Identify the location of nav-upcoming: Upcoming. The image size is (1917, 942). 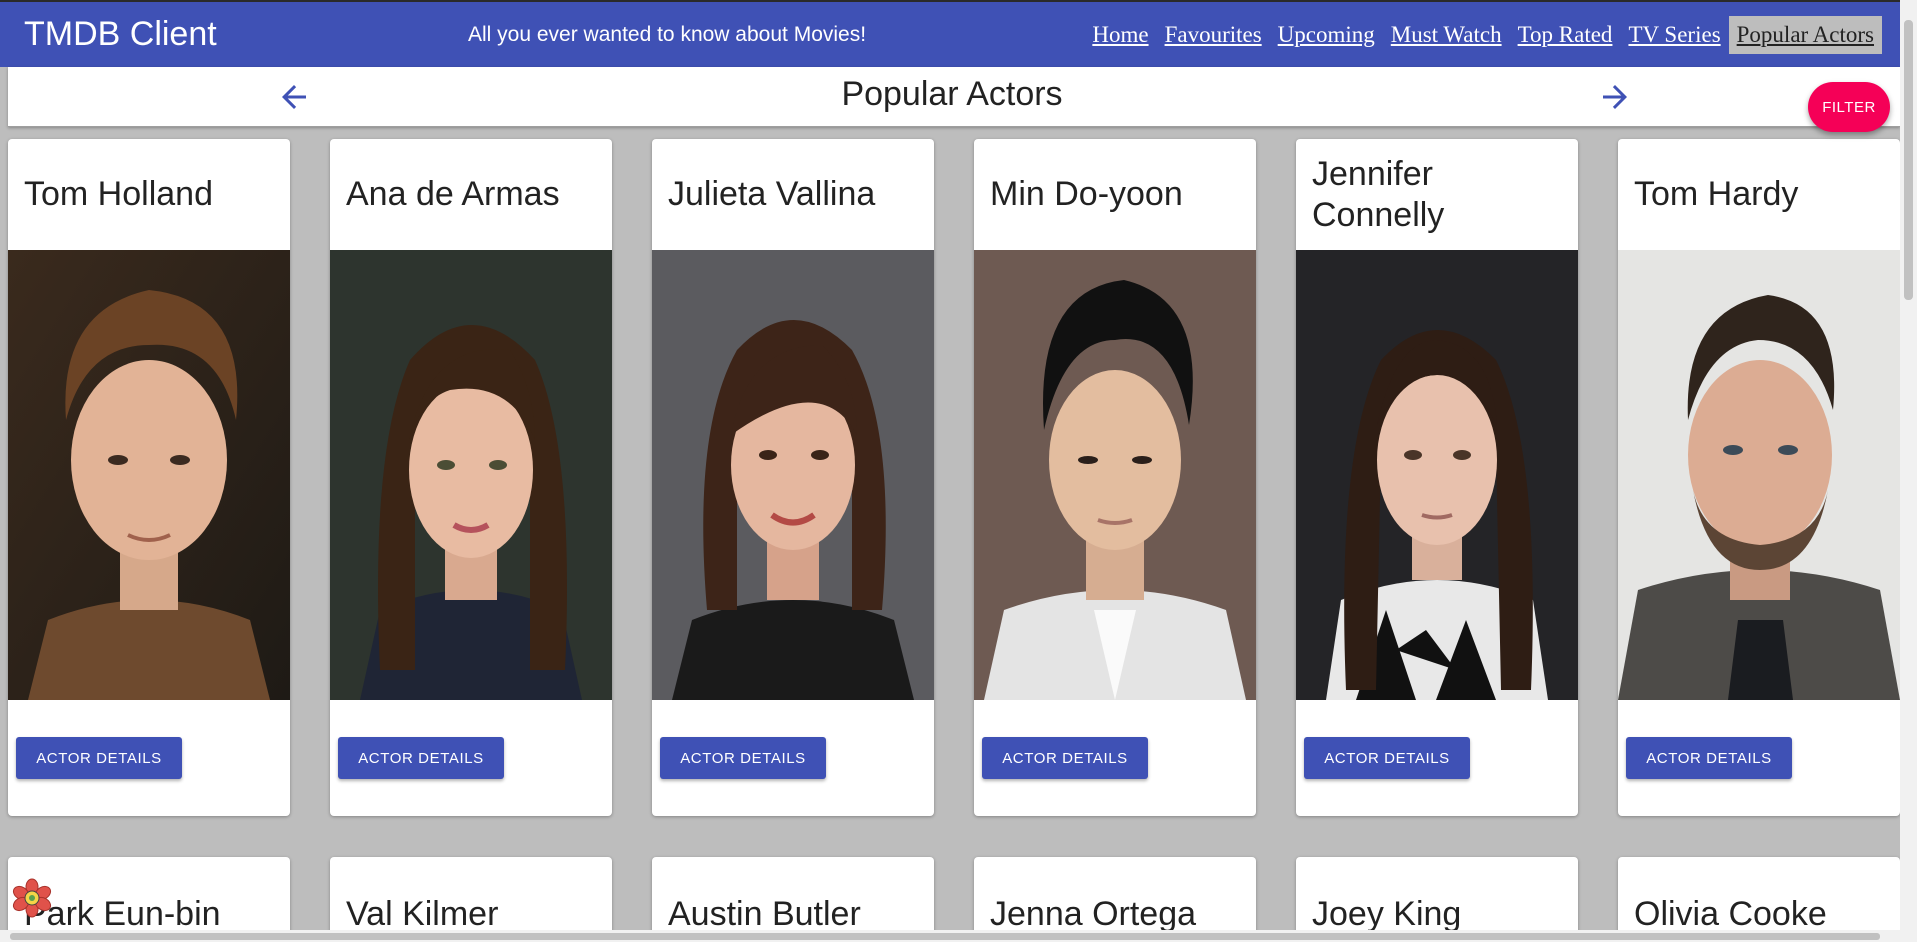
(1326, 35).